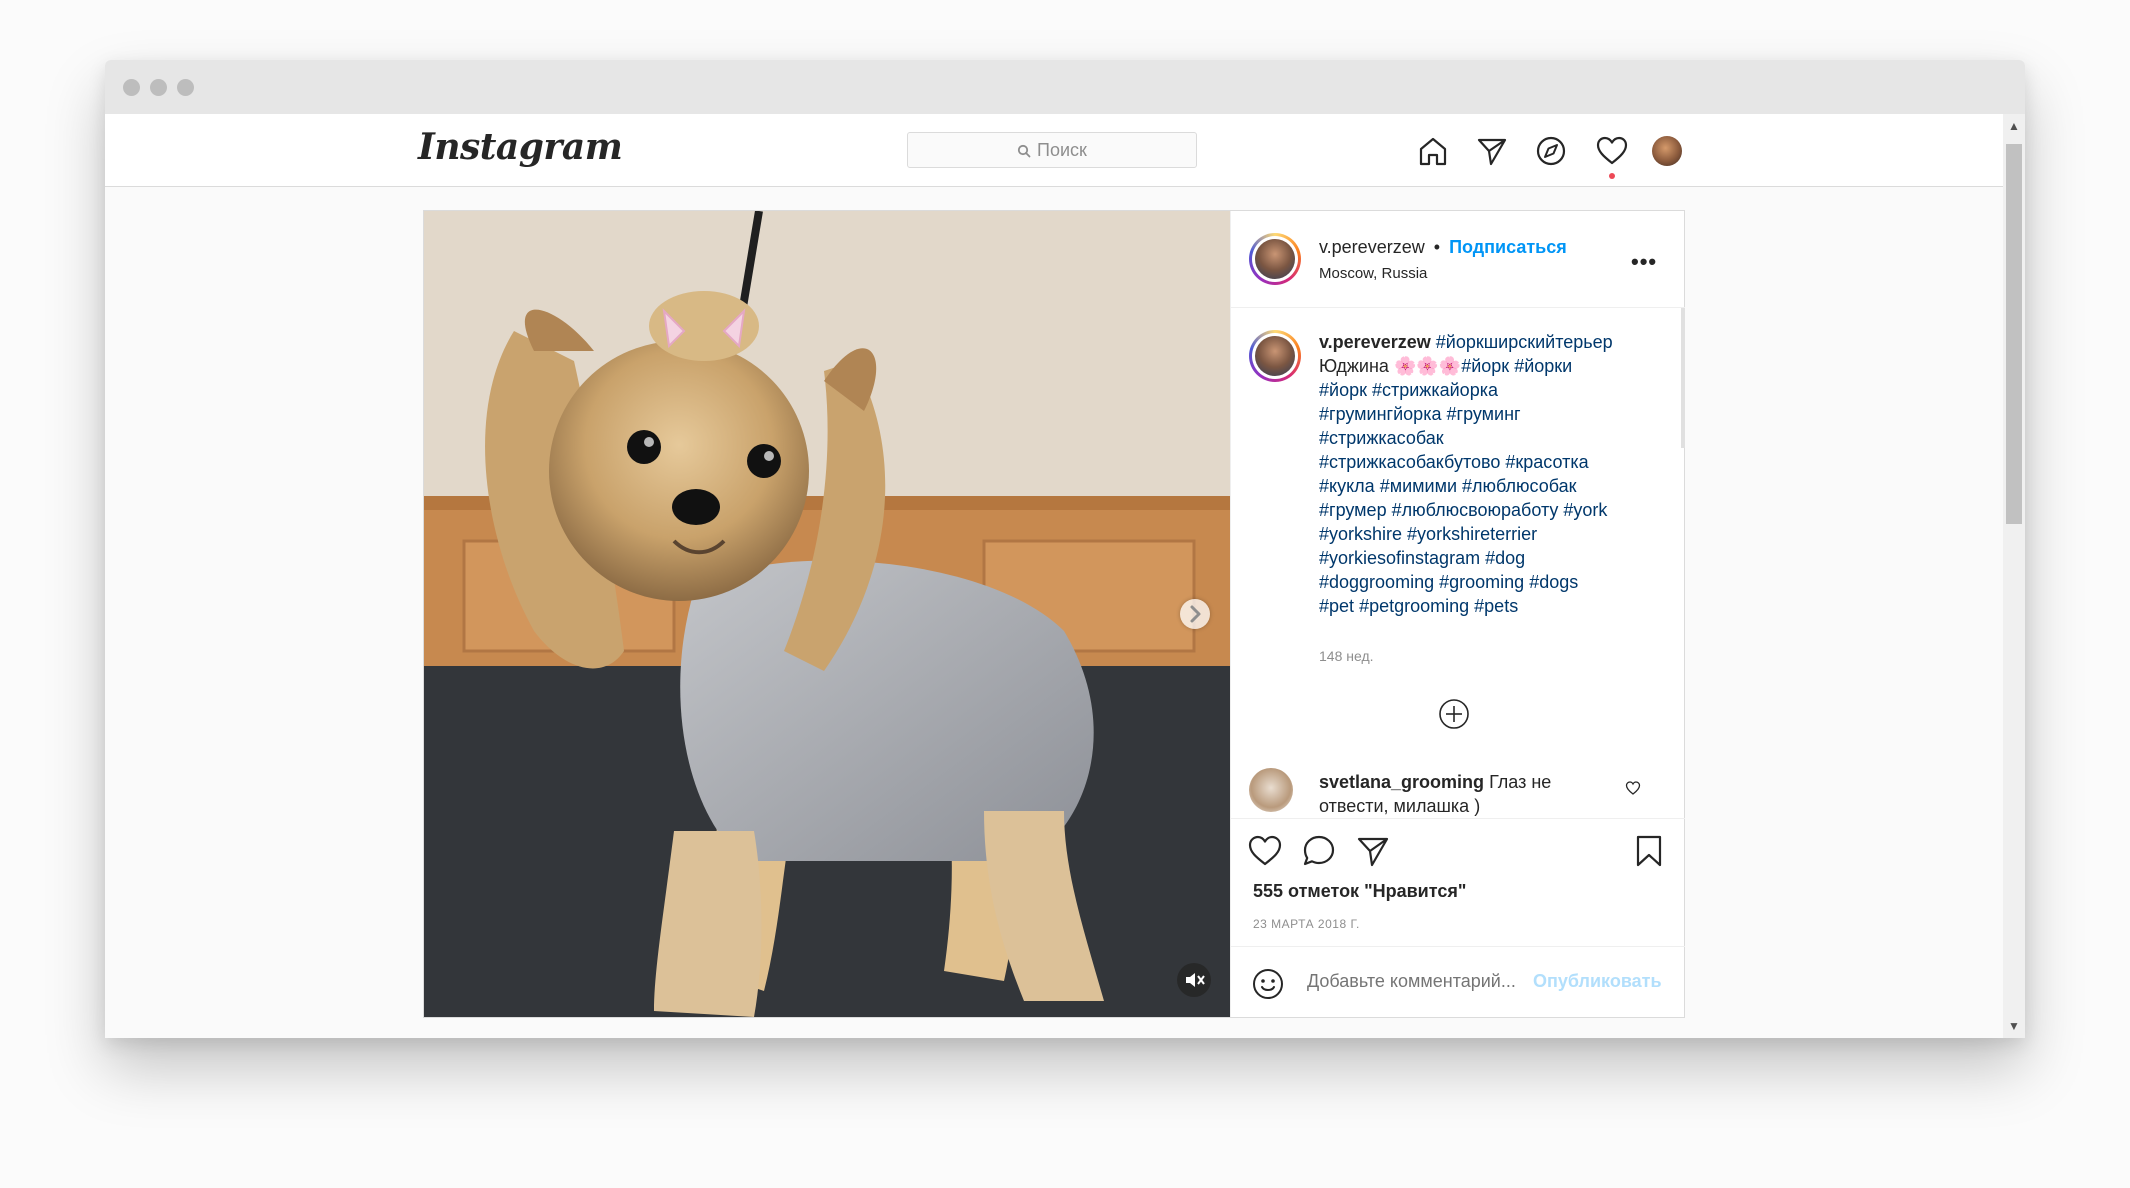 The width and height of the screenshot is (2130, 1188). Describe the element at coordinates (1433, 151) in the screenshot. I see `home-icon` at that location.